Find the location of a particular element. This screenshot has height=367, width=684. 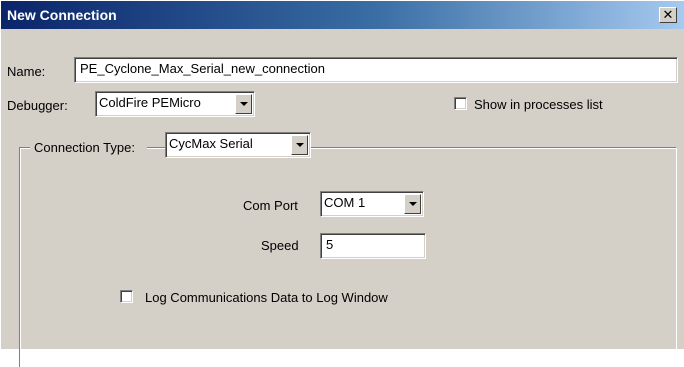

show-in-processes-label: Show in processes list is located at coordinates (538, 104).